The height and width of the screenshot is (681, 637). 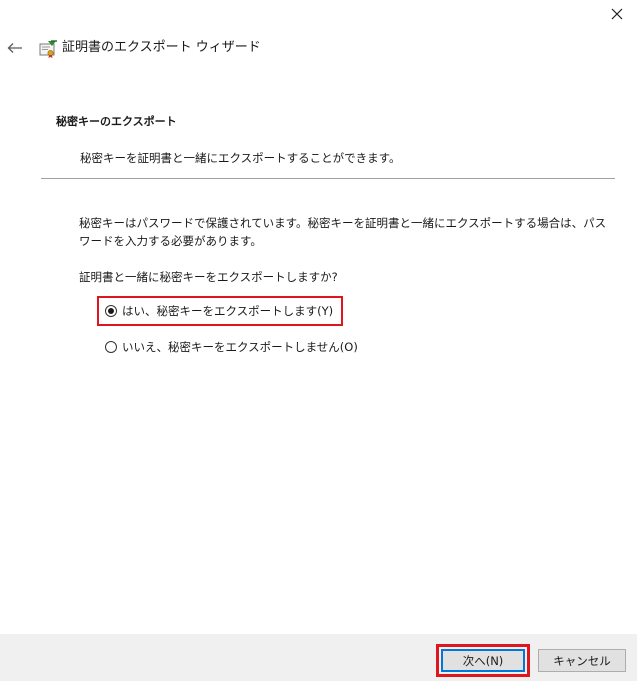 I want to click on back-arrow-icon, so click(x=15, y=48).